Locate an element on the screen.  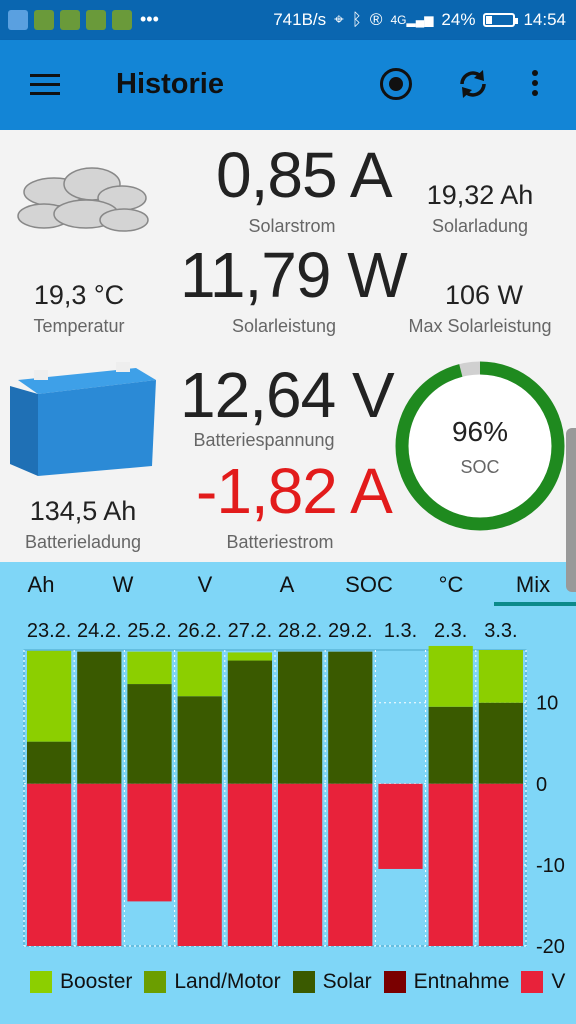
record-icon is located at coordinates (396, 84).